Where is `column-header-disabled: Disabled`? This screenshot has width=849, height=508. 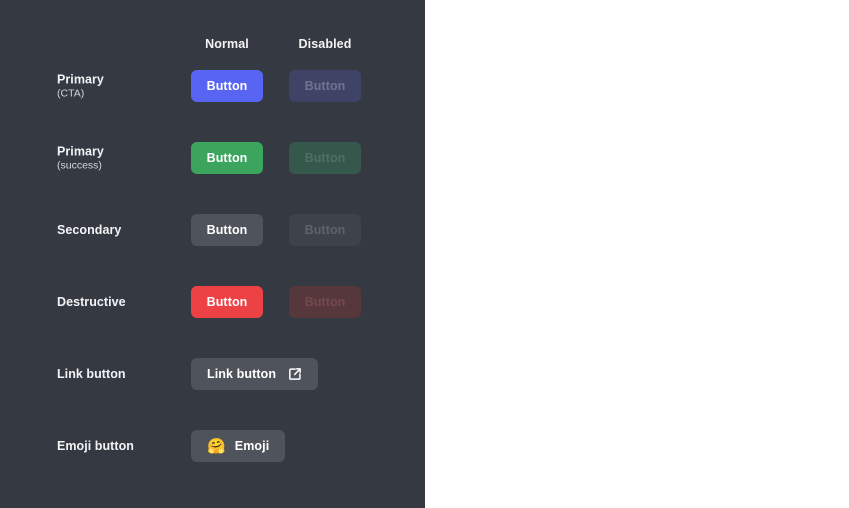
column-header-disabled: Disabled is located at coordinates (325, 44).